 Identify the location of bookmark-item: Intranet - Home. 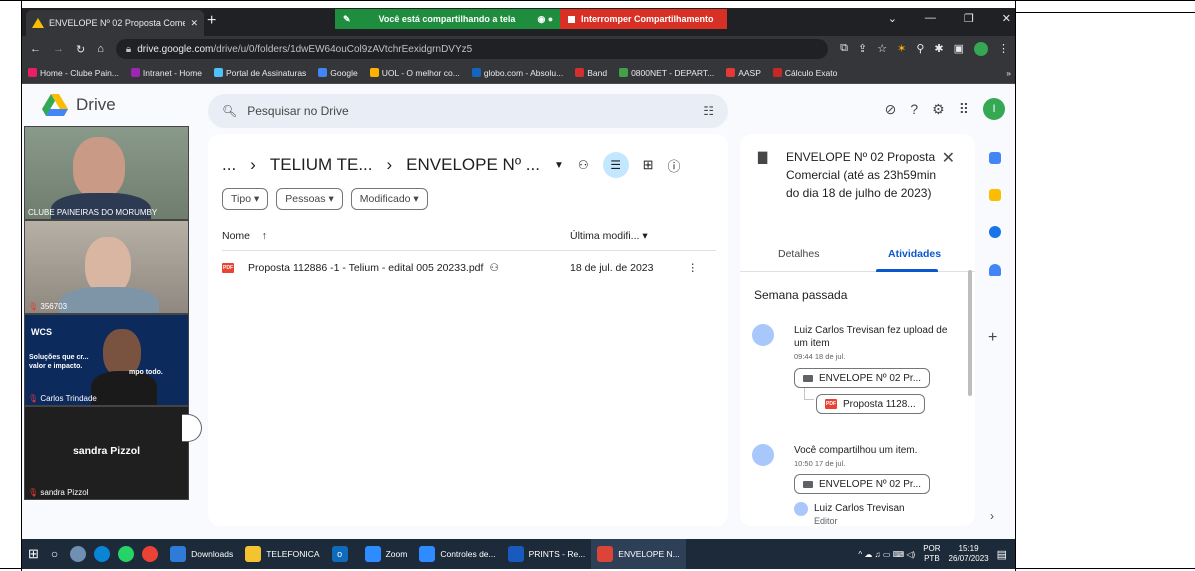
(166, 73).